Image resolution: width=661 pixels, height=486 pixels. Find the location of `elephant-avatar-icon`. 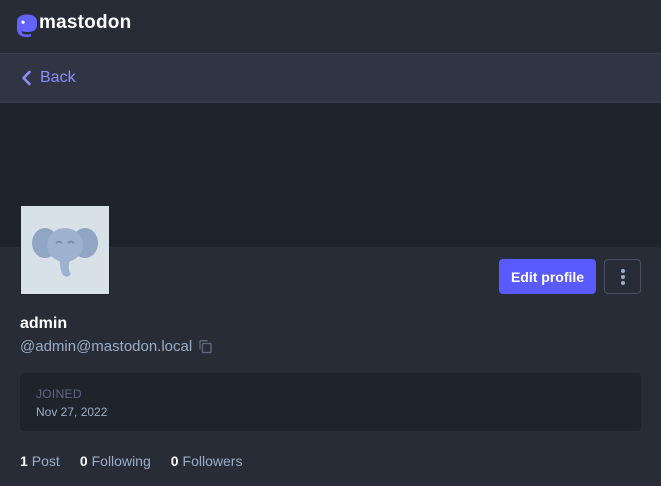

elephant-avatar-icon is located at coordinates (65, 252).